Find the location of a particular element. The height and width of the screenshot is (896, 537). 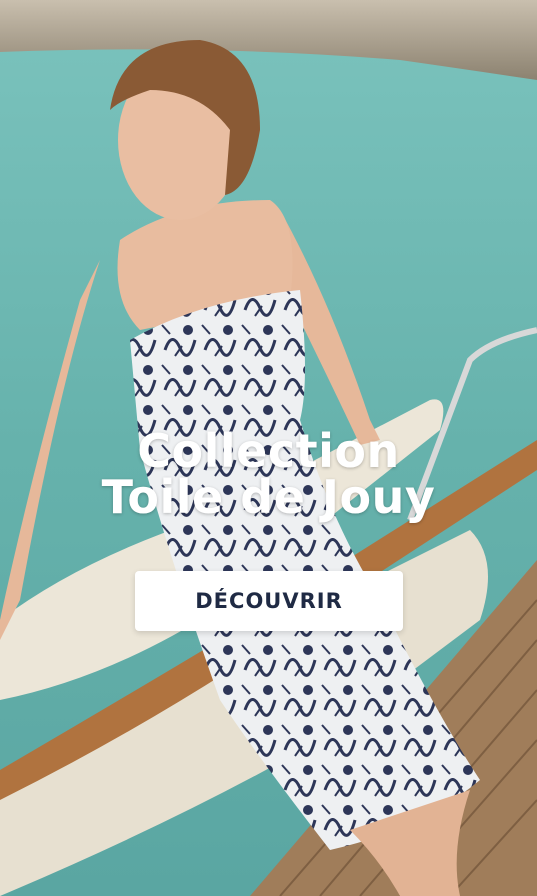

discover-button: DÉCOUVRIR is located at coordinates (269, 601).